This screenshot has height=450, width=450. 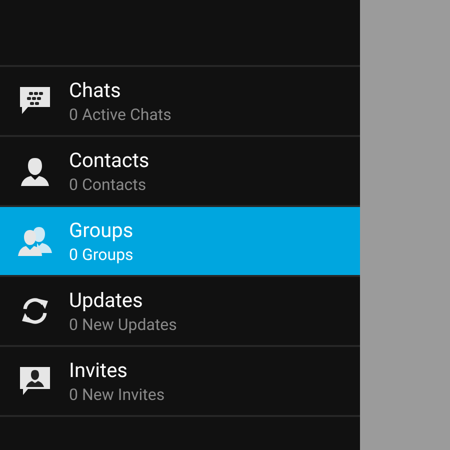 What do you see at coordinates (34, 241) in the screenshot?
I see `people-icon` at bounding box center [34, 241].